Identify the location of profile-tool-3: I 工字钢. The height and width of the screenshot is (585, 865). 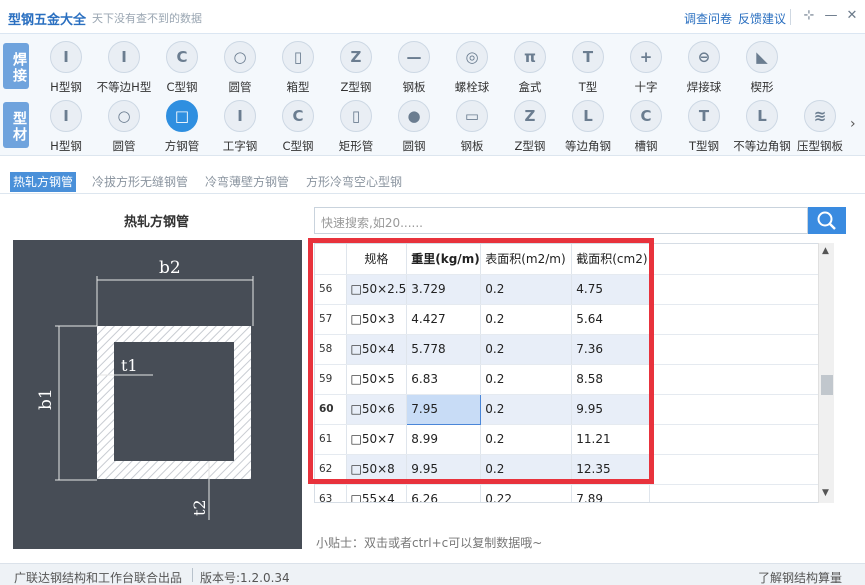
(240, 128).